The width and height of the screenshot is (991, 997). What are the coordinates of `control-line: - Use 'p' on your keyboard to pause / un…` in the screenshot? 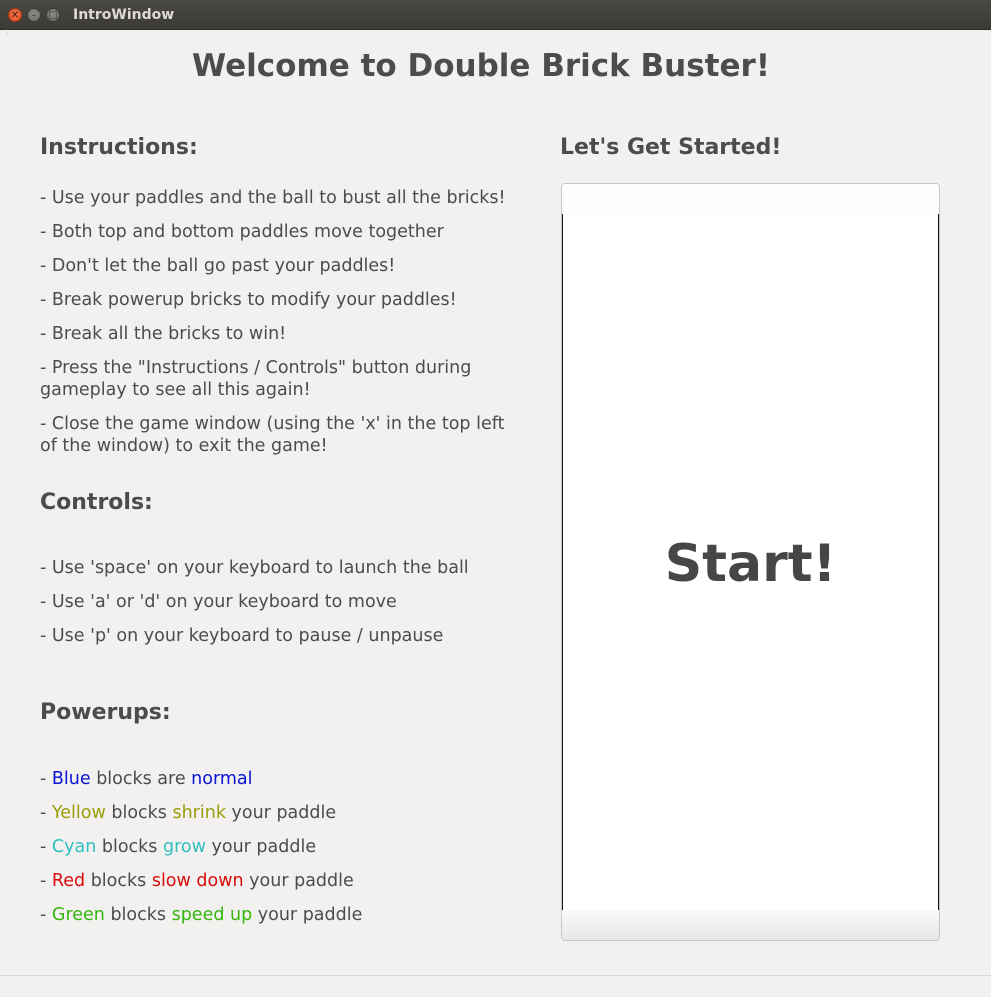 It's located at (242, 636).